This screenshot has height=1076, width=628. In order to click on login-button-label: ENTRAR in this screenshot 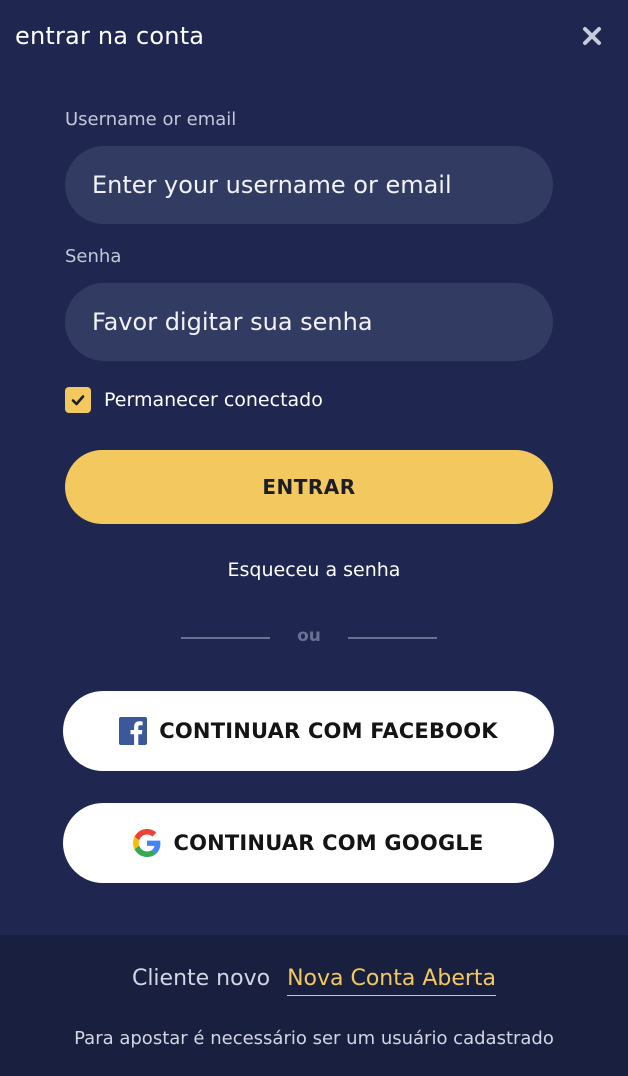, I will do `click(309, 487)`.